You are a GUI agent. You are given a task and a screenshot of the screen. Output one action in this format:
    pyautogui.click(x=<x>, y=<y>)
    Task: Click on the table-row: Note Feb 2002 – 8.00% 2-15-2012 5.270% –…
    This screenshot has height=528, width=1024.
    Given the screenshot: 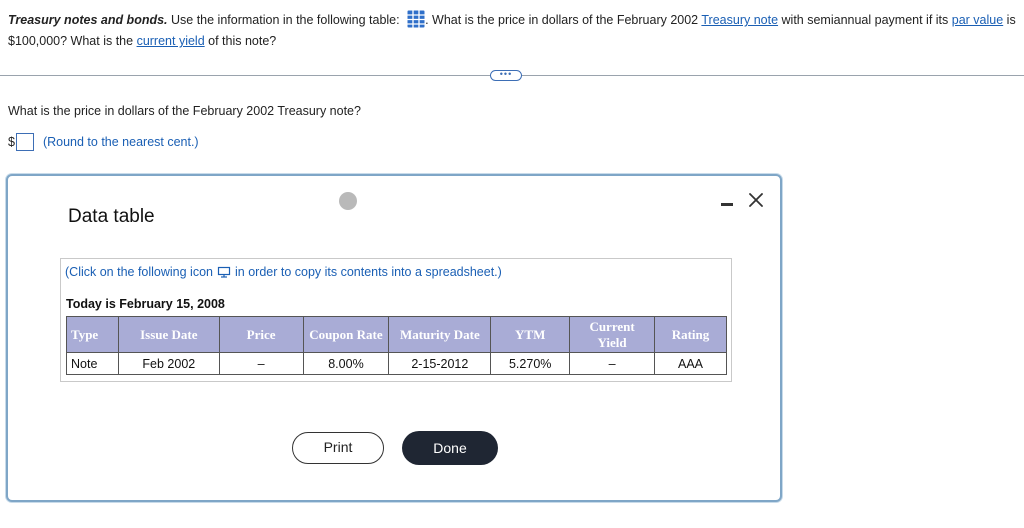 What is the action you would take?
    pyautogui.click(x=396, y=363)
    